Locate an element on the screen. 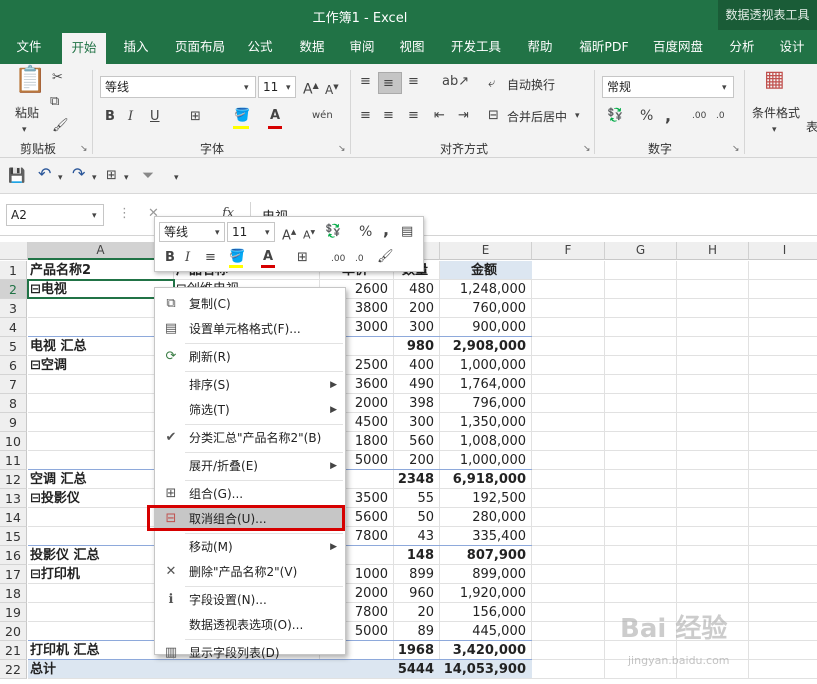 The height and width of the screenshot is (684, 817). copy-icon: ⧉ is located at coordinates (54, 102).